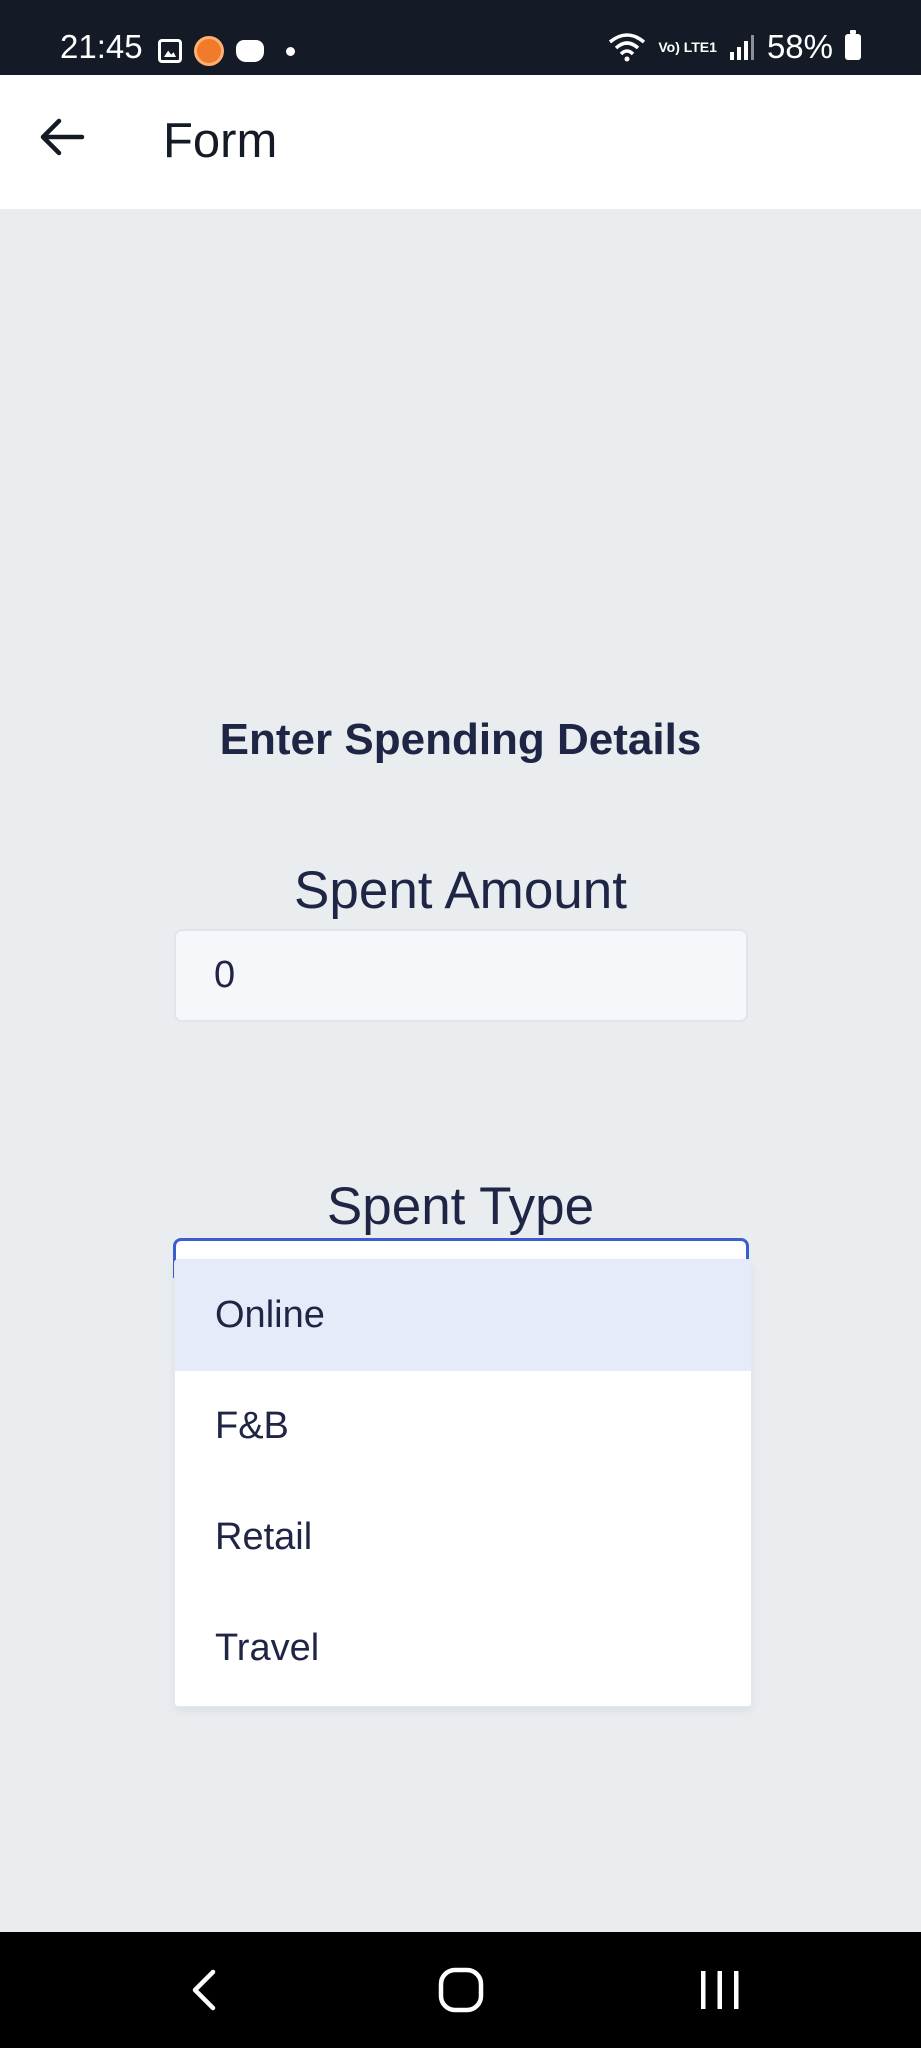 This screenshot has width=921, height=2048. I want to click on status-icons-left, so click(226, 51).